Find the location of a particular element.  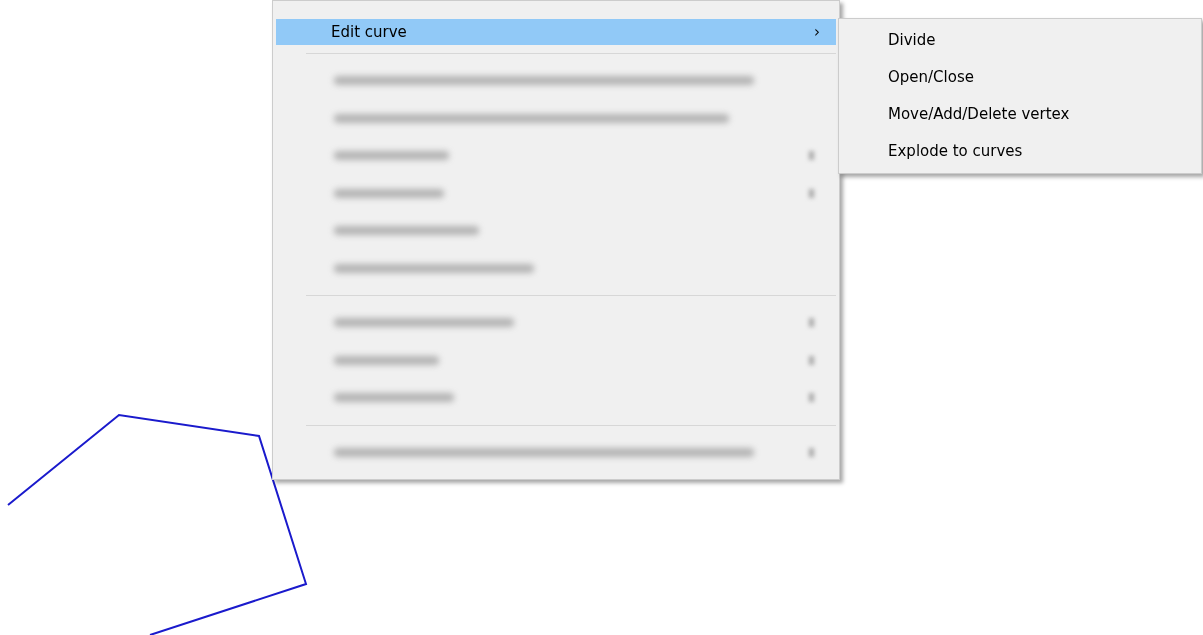

menu-item: Divide is located at coordinates (1020, 40).